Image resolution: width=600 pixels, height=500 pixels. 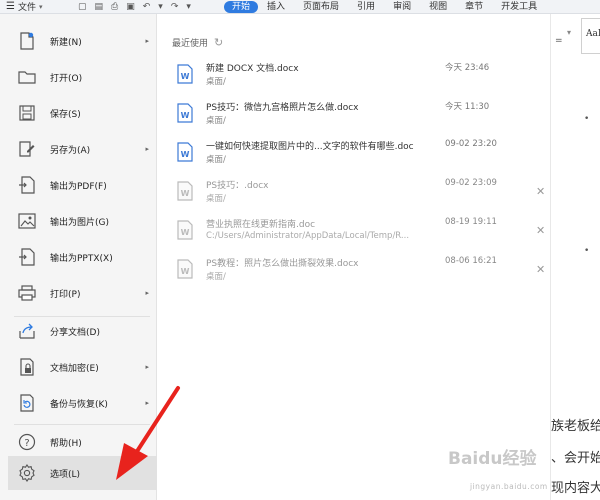 What do you see at coordinates (10, 6) in the screenshot?
I see `hamburger-icon: ☰` at bounding box center [10, 6].